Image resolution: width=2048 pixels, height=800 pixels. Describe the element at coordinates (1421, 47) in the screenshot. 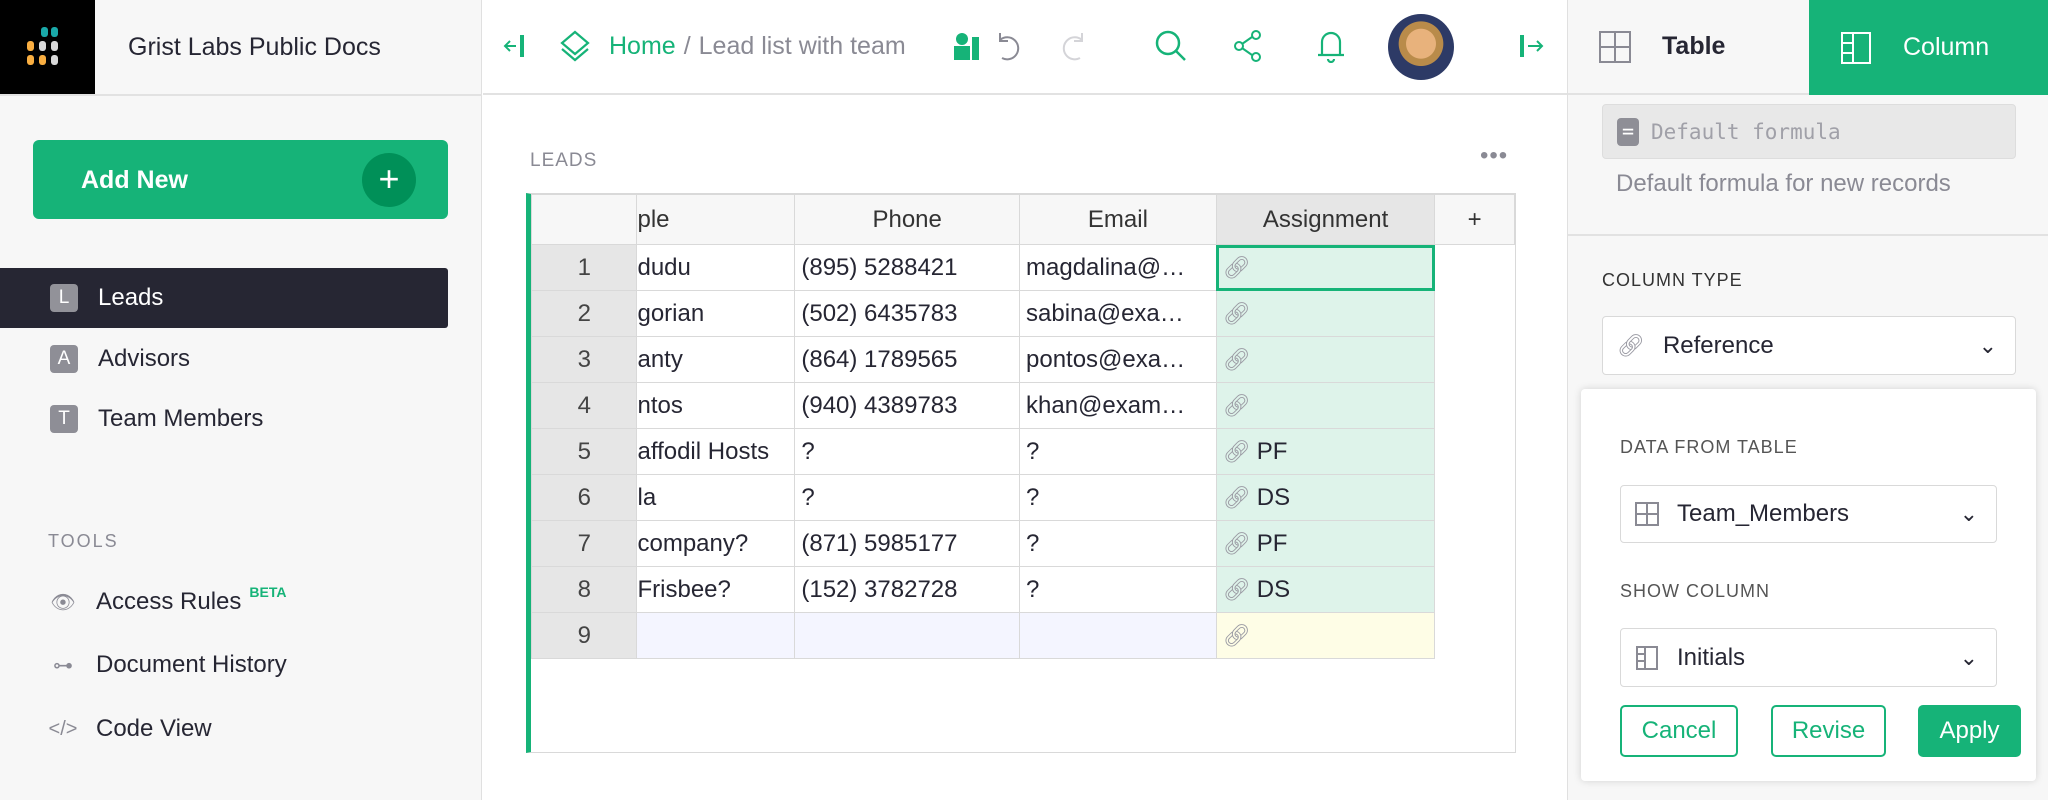

I see `avatar` at that location.